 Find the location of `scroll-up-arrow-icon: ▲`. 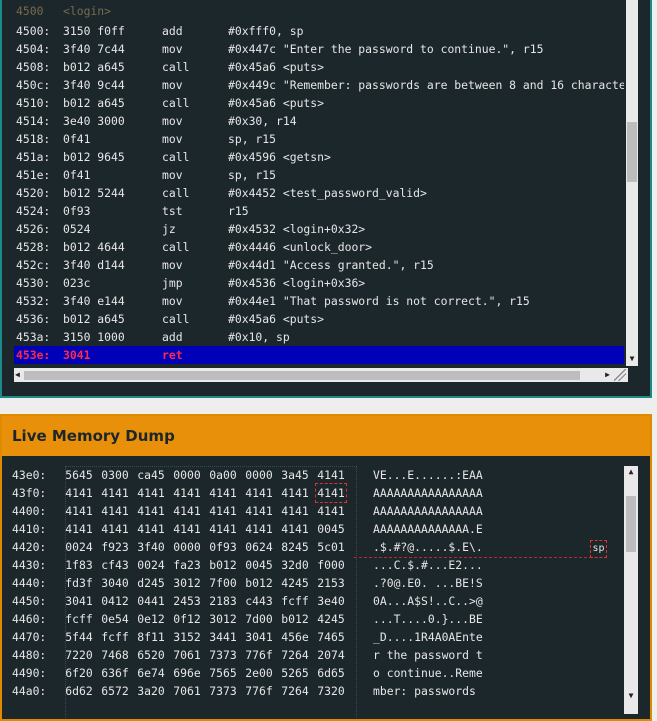

scroll-up-arrow-icon: ▲ is located at coordinates (631, 471).